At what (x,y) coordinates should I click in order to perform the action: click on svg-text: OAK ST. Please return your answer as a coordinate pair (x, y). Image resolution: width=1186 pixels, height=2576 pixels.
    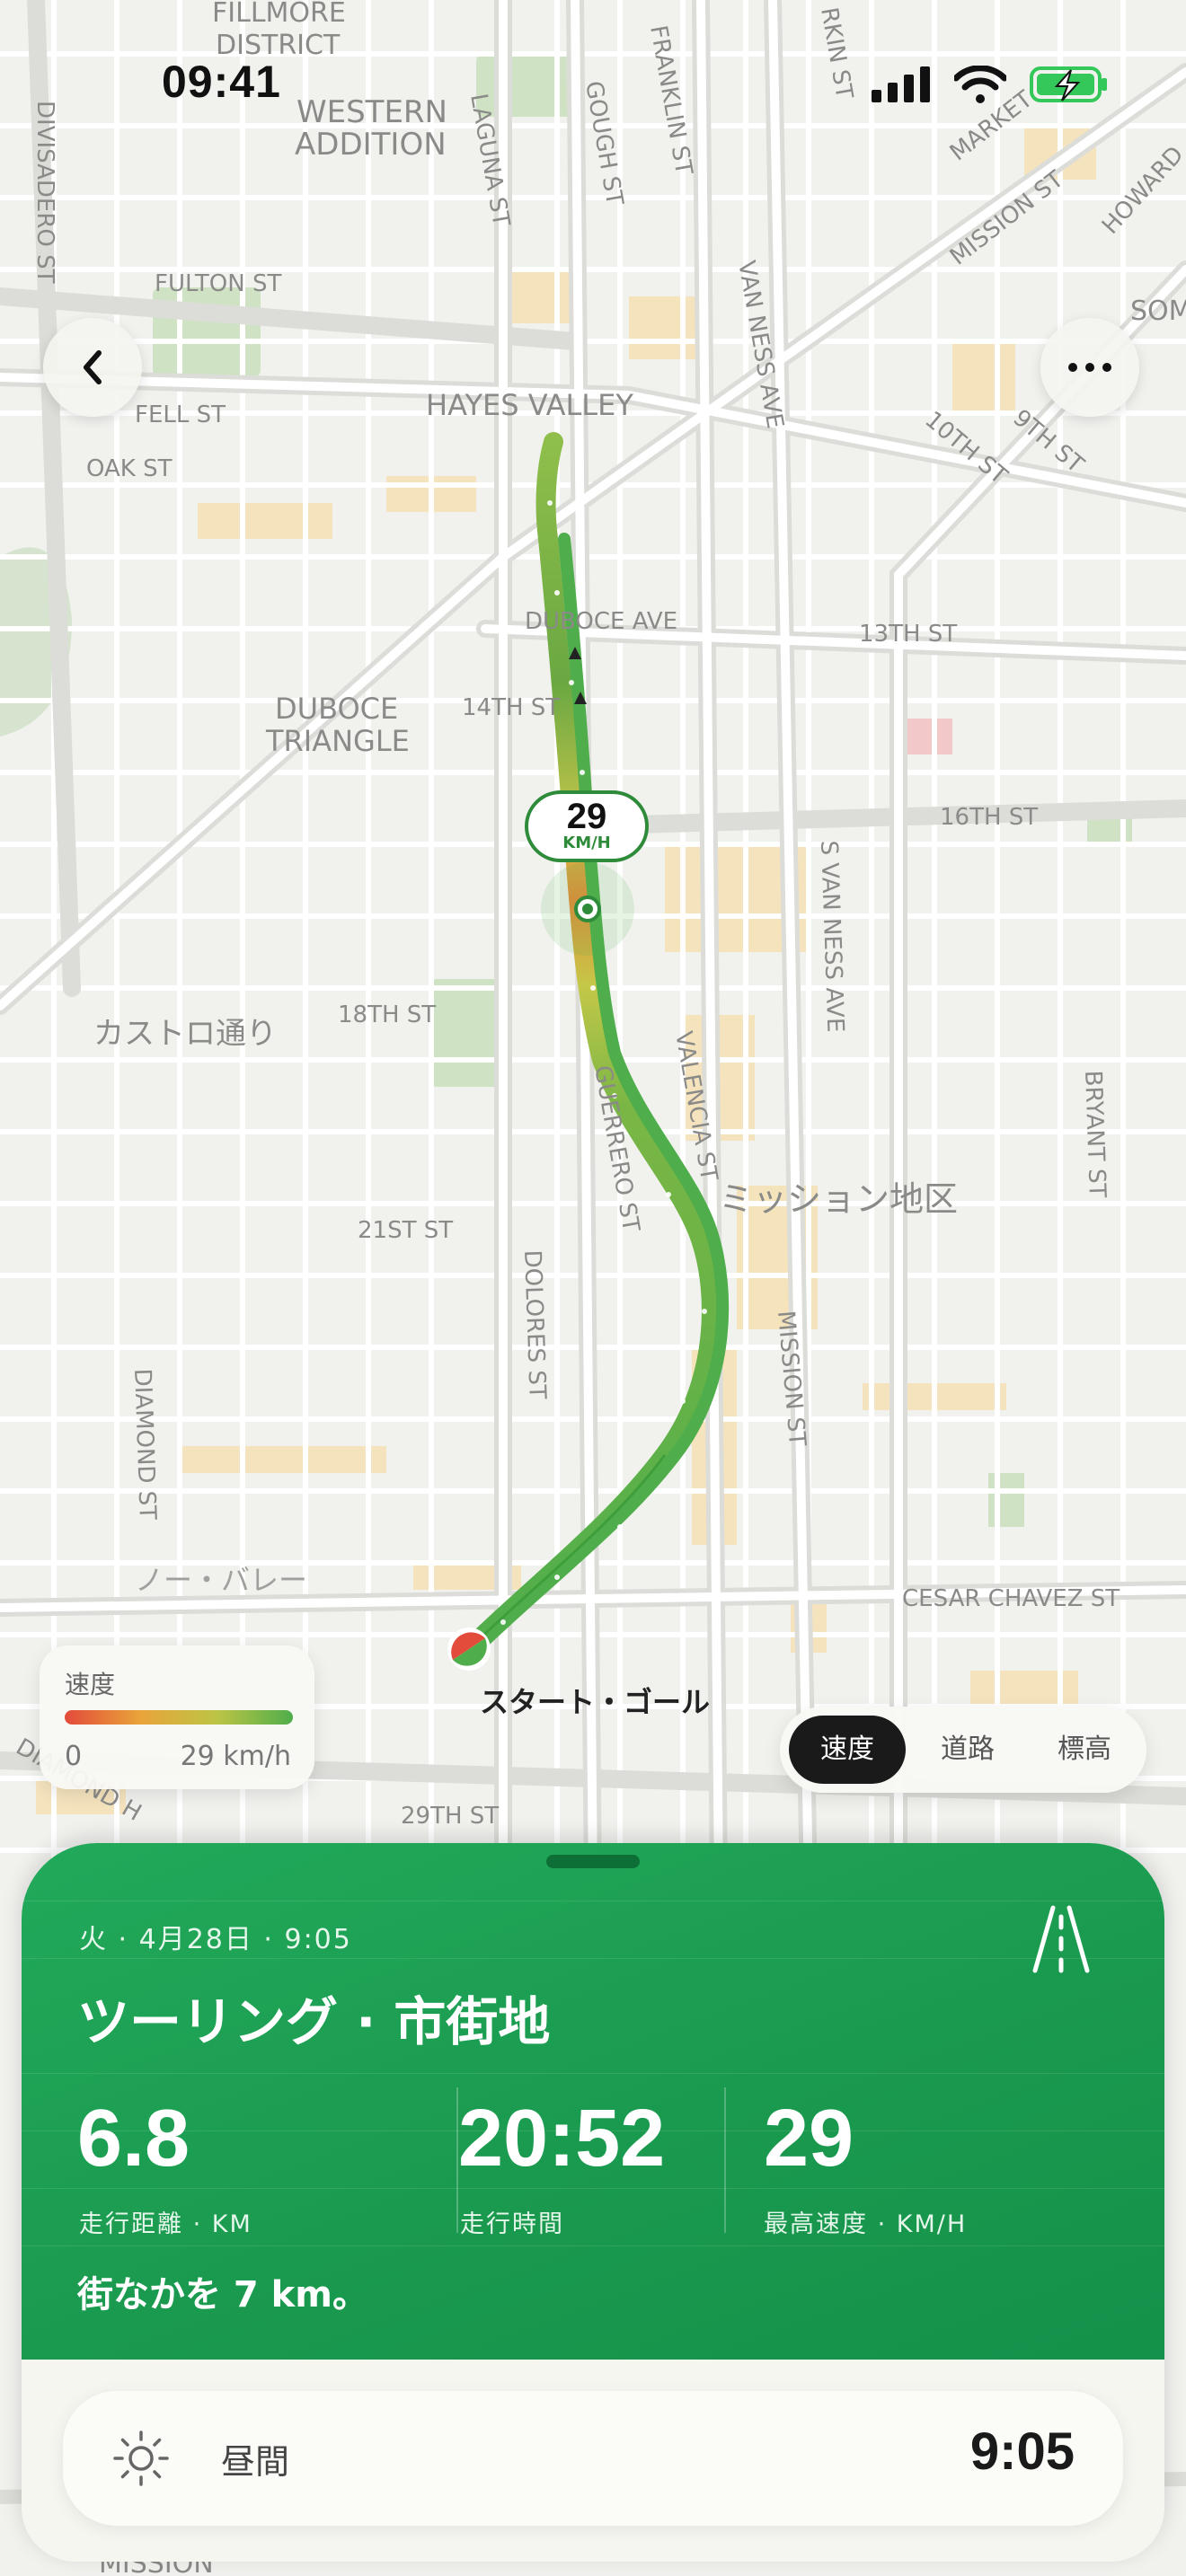
    Looking at the image, I should click on (129, 468).